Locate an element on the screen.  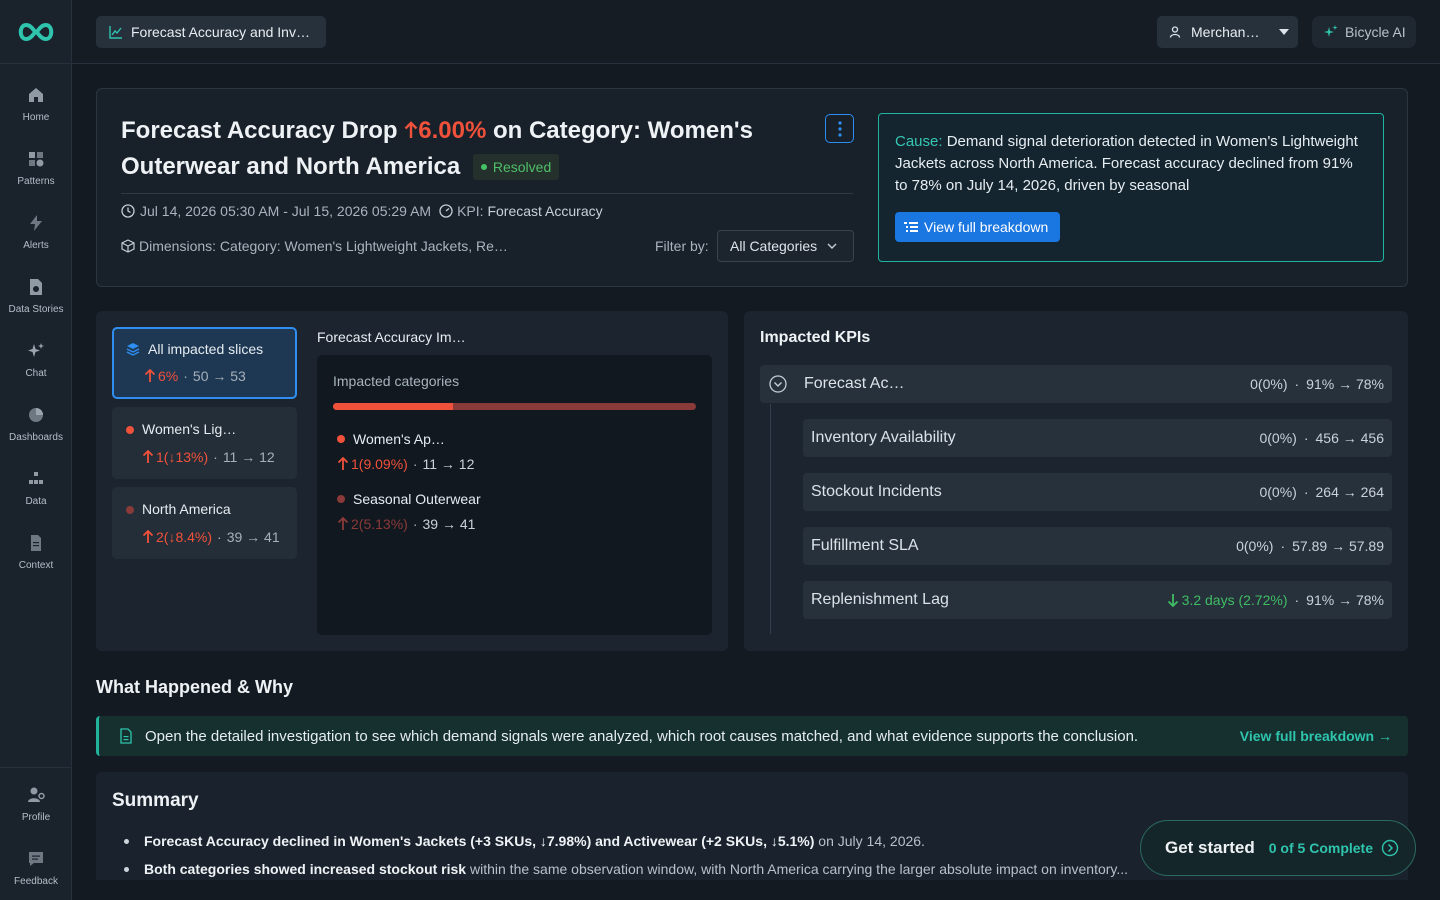
slice-title: Women's Lightweight Jackets is located at coordinates (192, 429).